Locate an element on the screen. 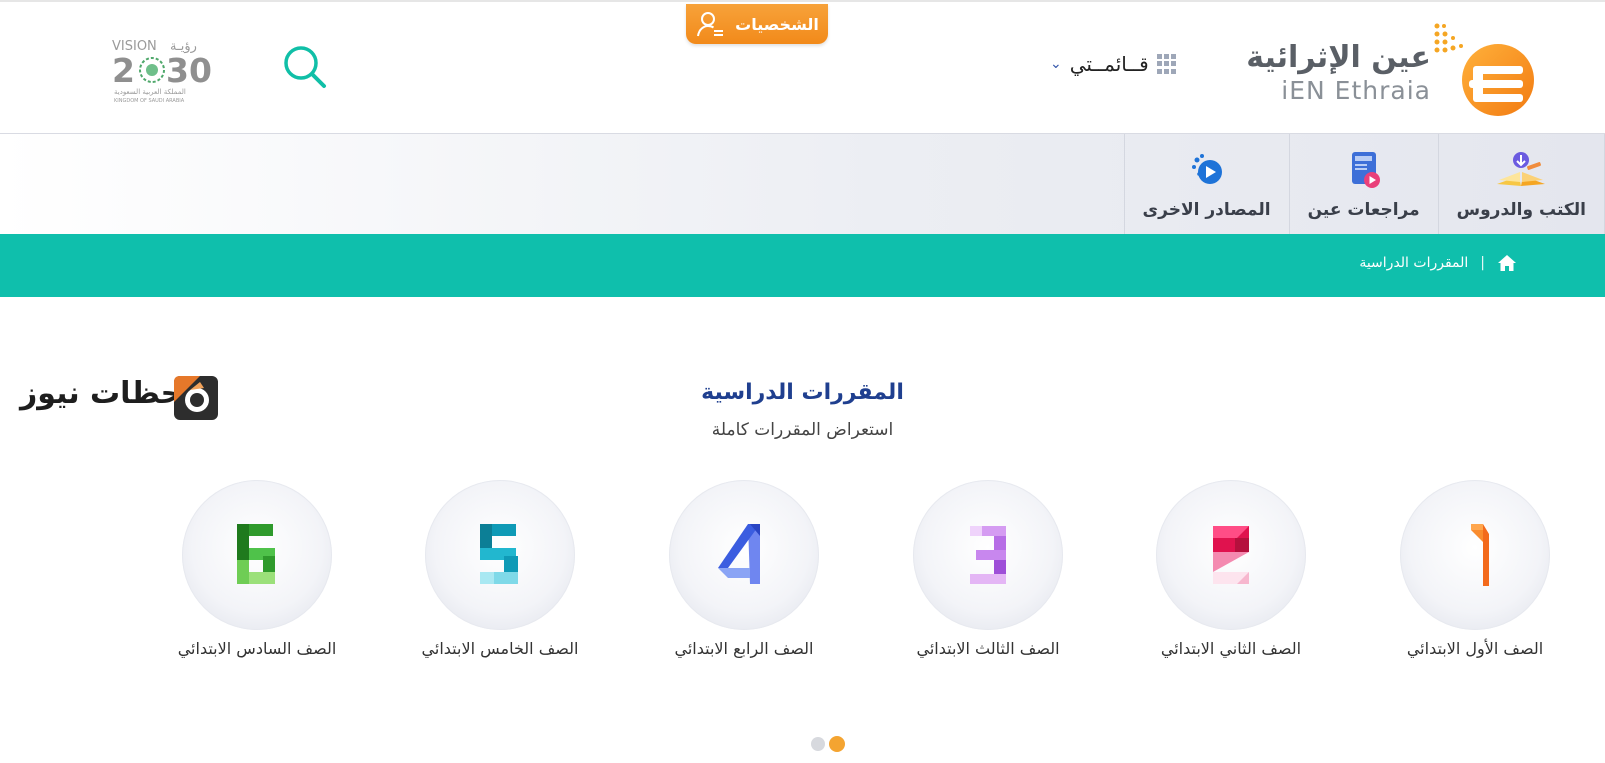 The width and height of the screenshot is (1605, 763). nav-item-other-sources: المصادر الاخرى is located at coordinates (1206, 184).